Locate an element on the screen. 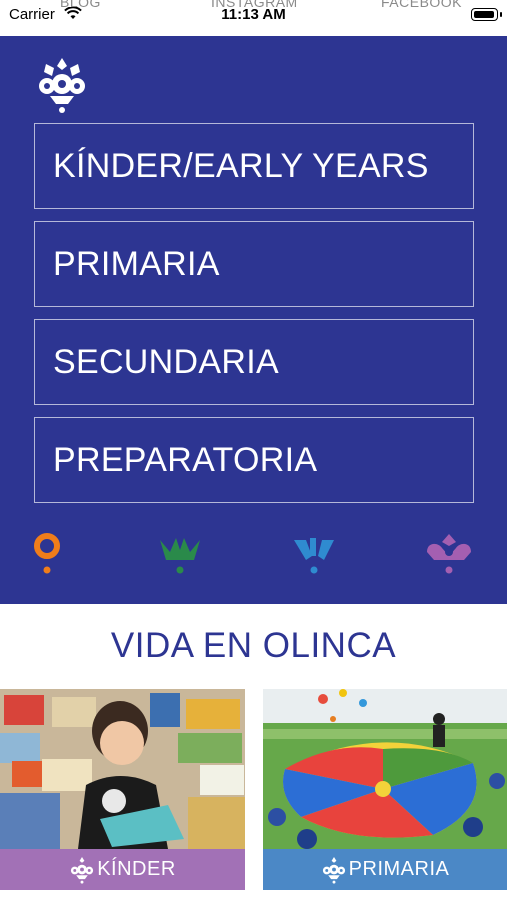 The image size is (507, 900). orange-glyph-icon is located at coordinates (47, 553).